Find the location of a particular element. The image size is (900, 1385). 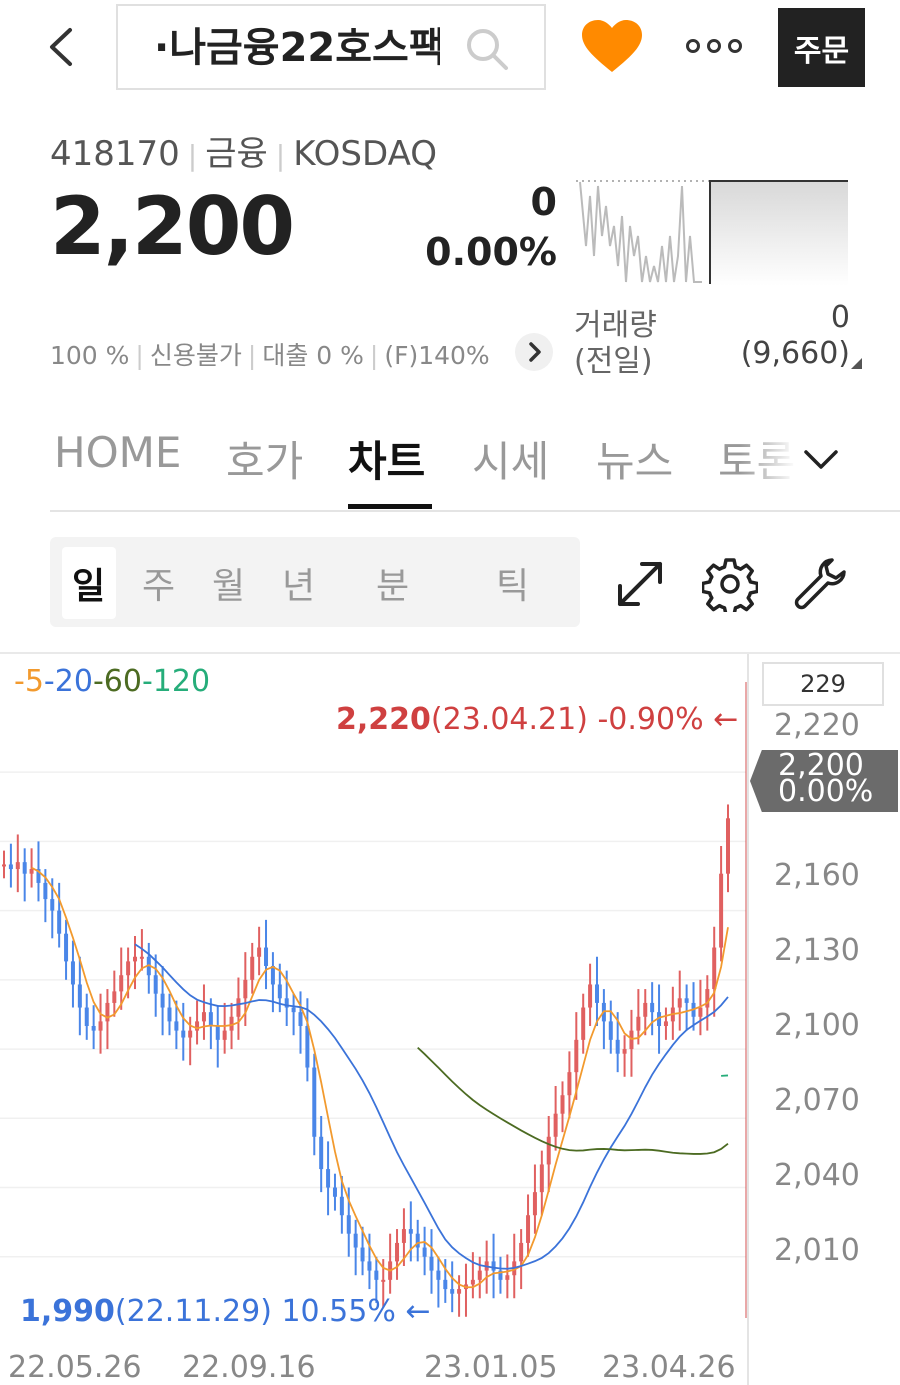

ma-5: 5 is located at coordinates (34, 681).